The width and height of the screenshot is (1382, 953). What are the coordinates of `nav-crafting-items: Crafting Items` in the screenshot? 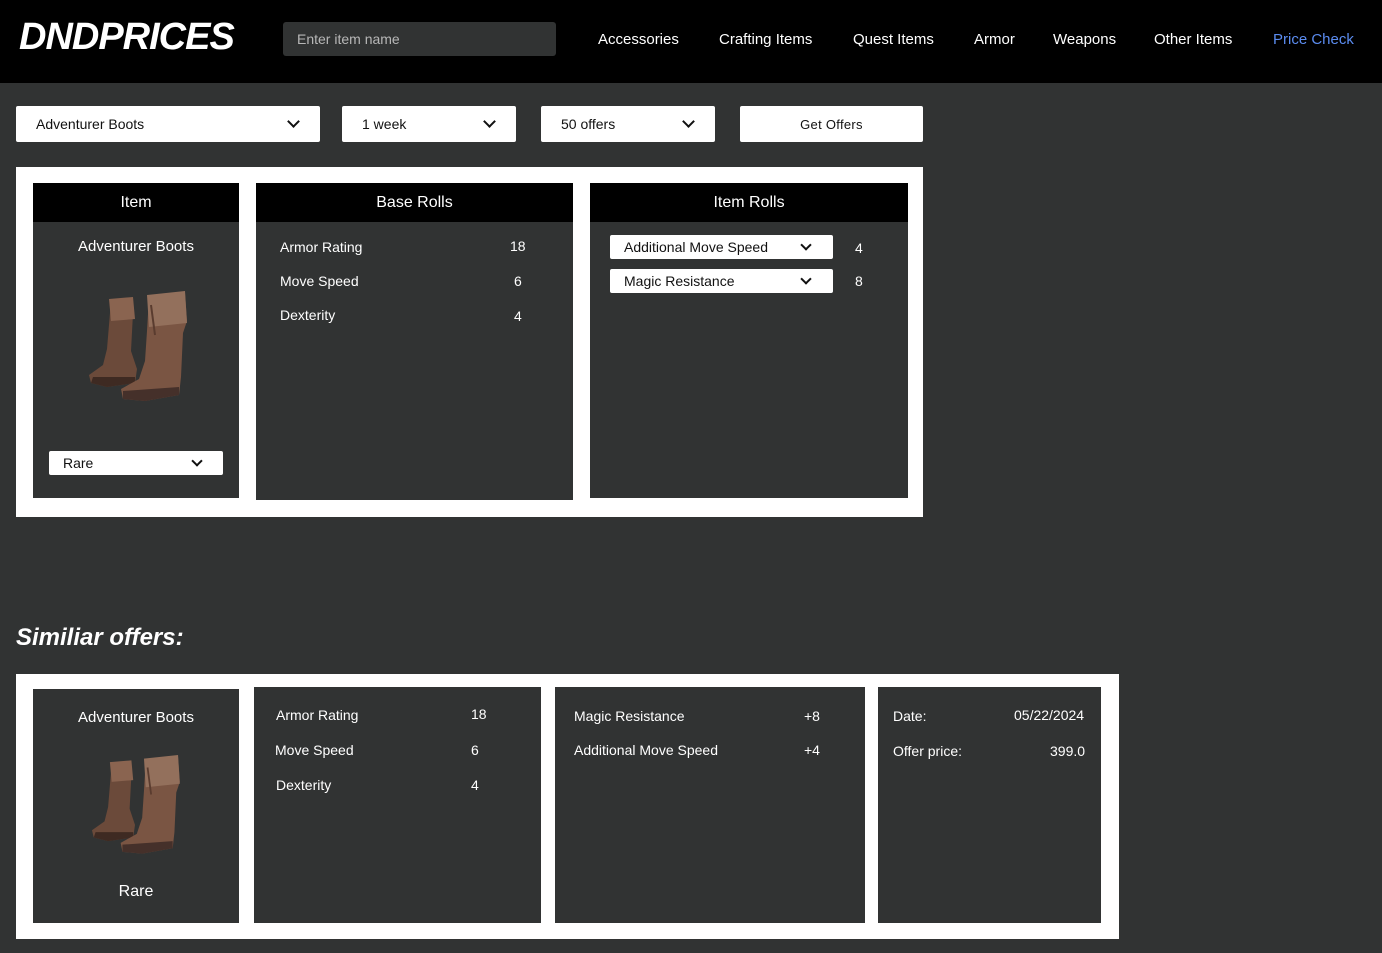 It's located at (765, 39).